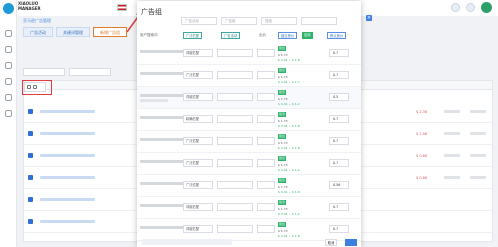 This screenshot has height=247, width=498. What do you see at coordinates (486, 7) in the screenshot?
I see `avatar` at bounding box center [486, 7].